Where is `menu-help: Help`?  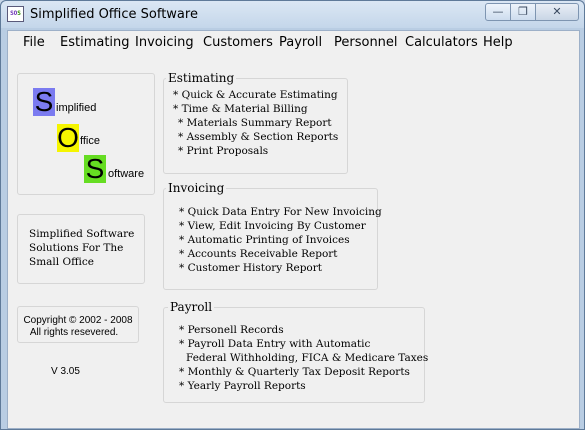 menu-help: Help is located at coordinates (498, 42).